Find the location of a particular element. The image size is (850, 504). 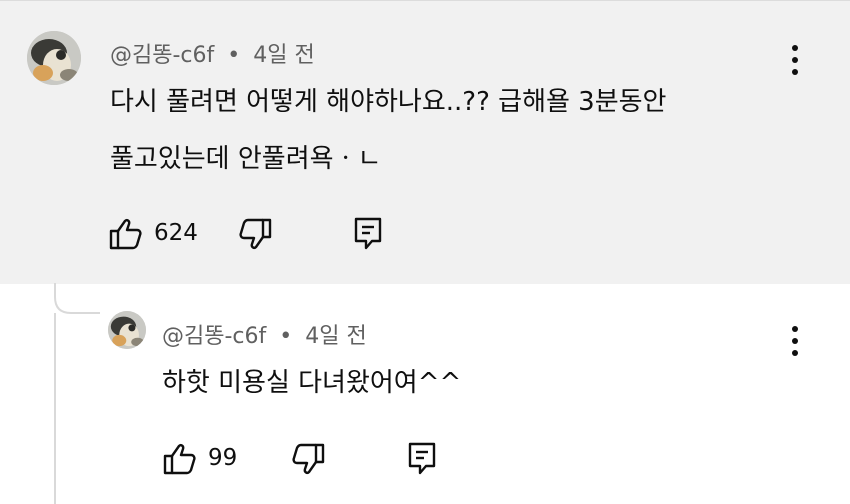

reply-like-count: 99 is located at coordinates (223, 458).